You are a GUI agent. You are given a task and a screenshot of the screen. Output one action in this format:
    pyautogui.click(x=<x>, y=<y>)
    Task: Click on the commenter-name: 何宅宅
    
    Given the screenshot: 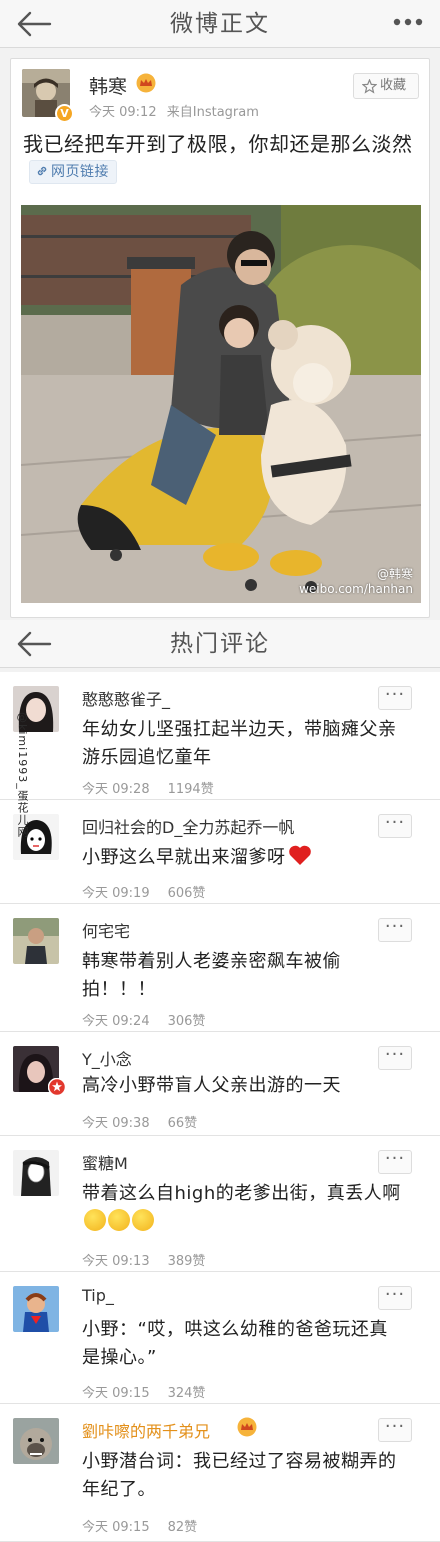 What is the action you would take?
    pyautogui.click(x=106, y=930)
    